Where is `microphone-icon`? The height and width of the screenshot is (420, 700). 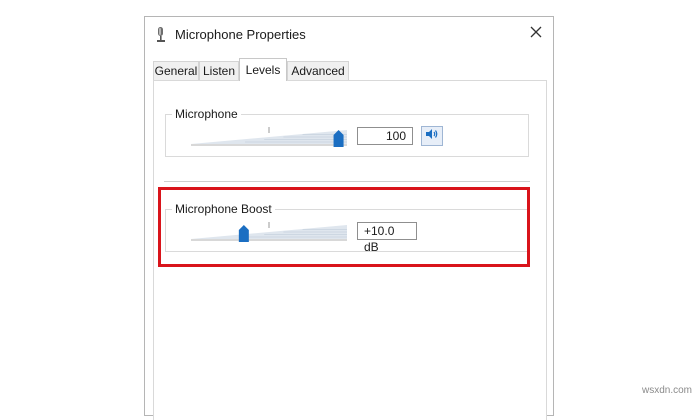 microphone-icon is located at coordinates (161, 35).